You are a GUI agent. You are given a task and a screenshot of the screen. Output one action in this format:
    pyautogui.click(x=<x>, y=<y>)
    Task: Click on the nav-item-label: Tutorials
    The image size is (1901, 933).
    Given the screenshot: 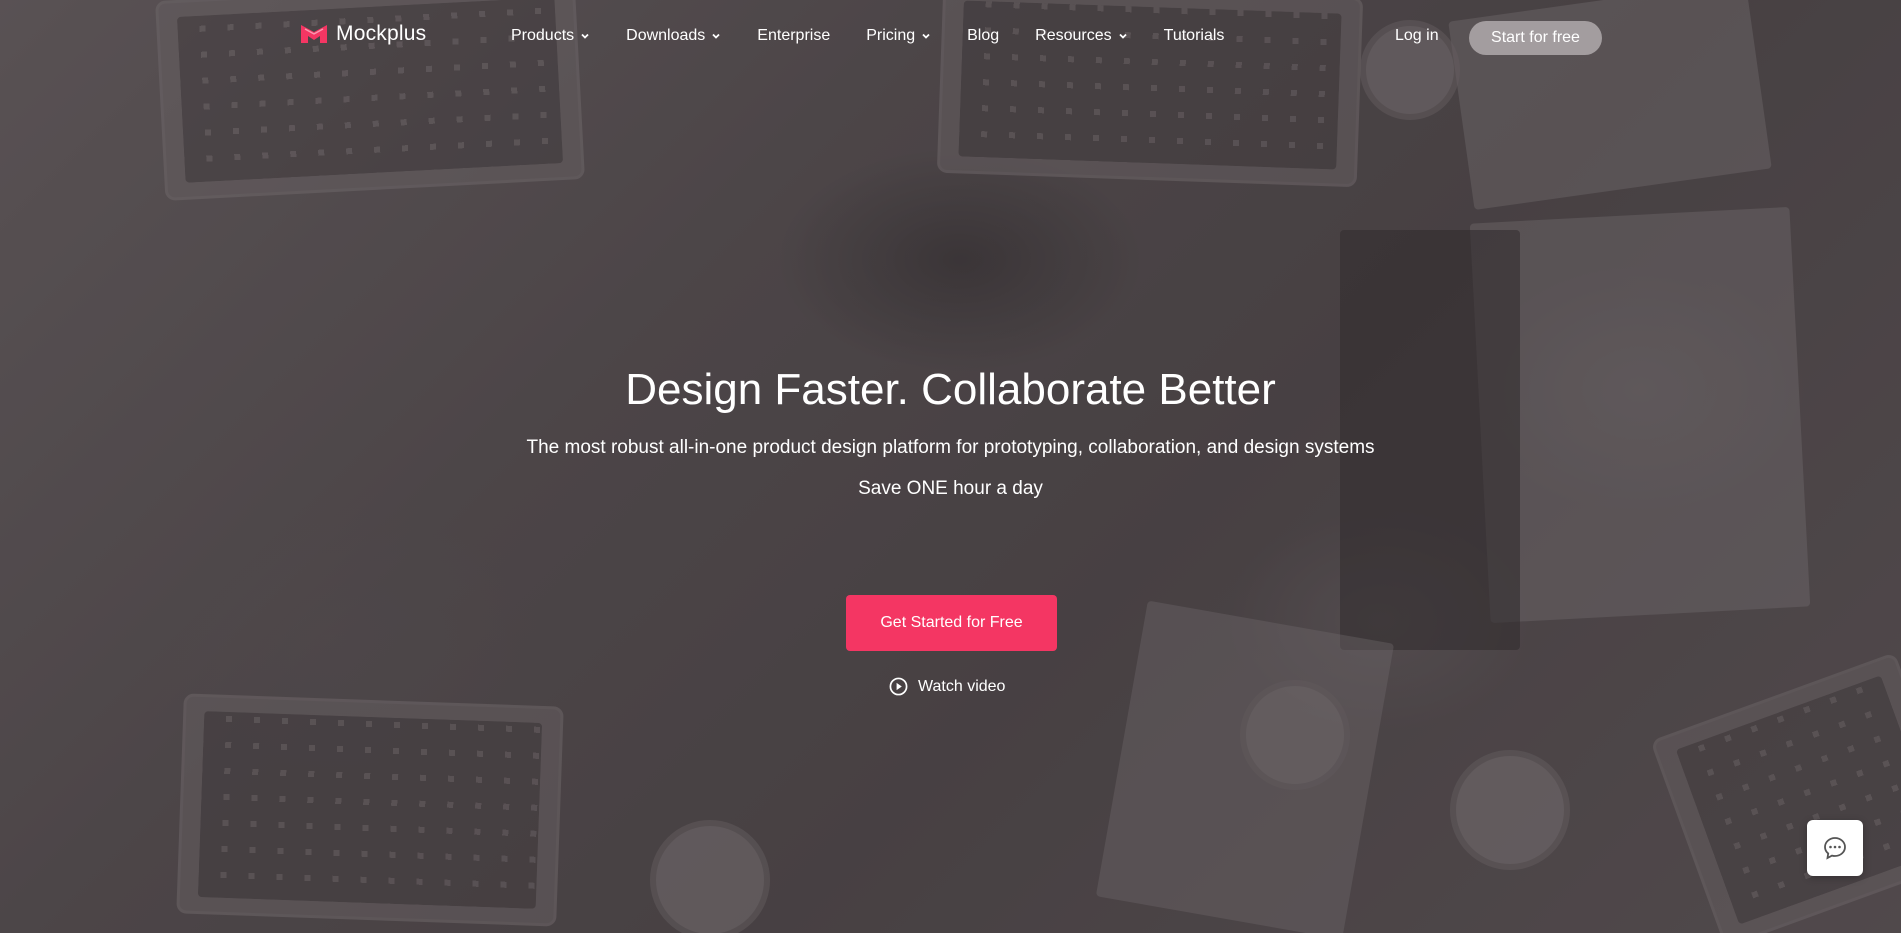 What is the action you would take?
    pyautogui.click(x=1194, y=35)
    